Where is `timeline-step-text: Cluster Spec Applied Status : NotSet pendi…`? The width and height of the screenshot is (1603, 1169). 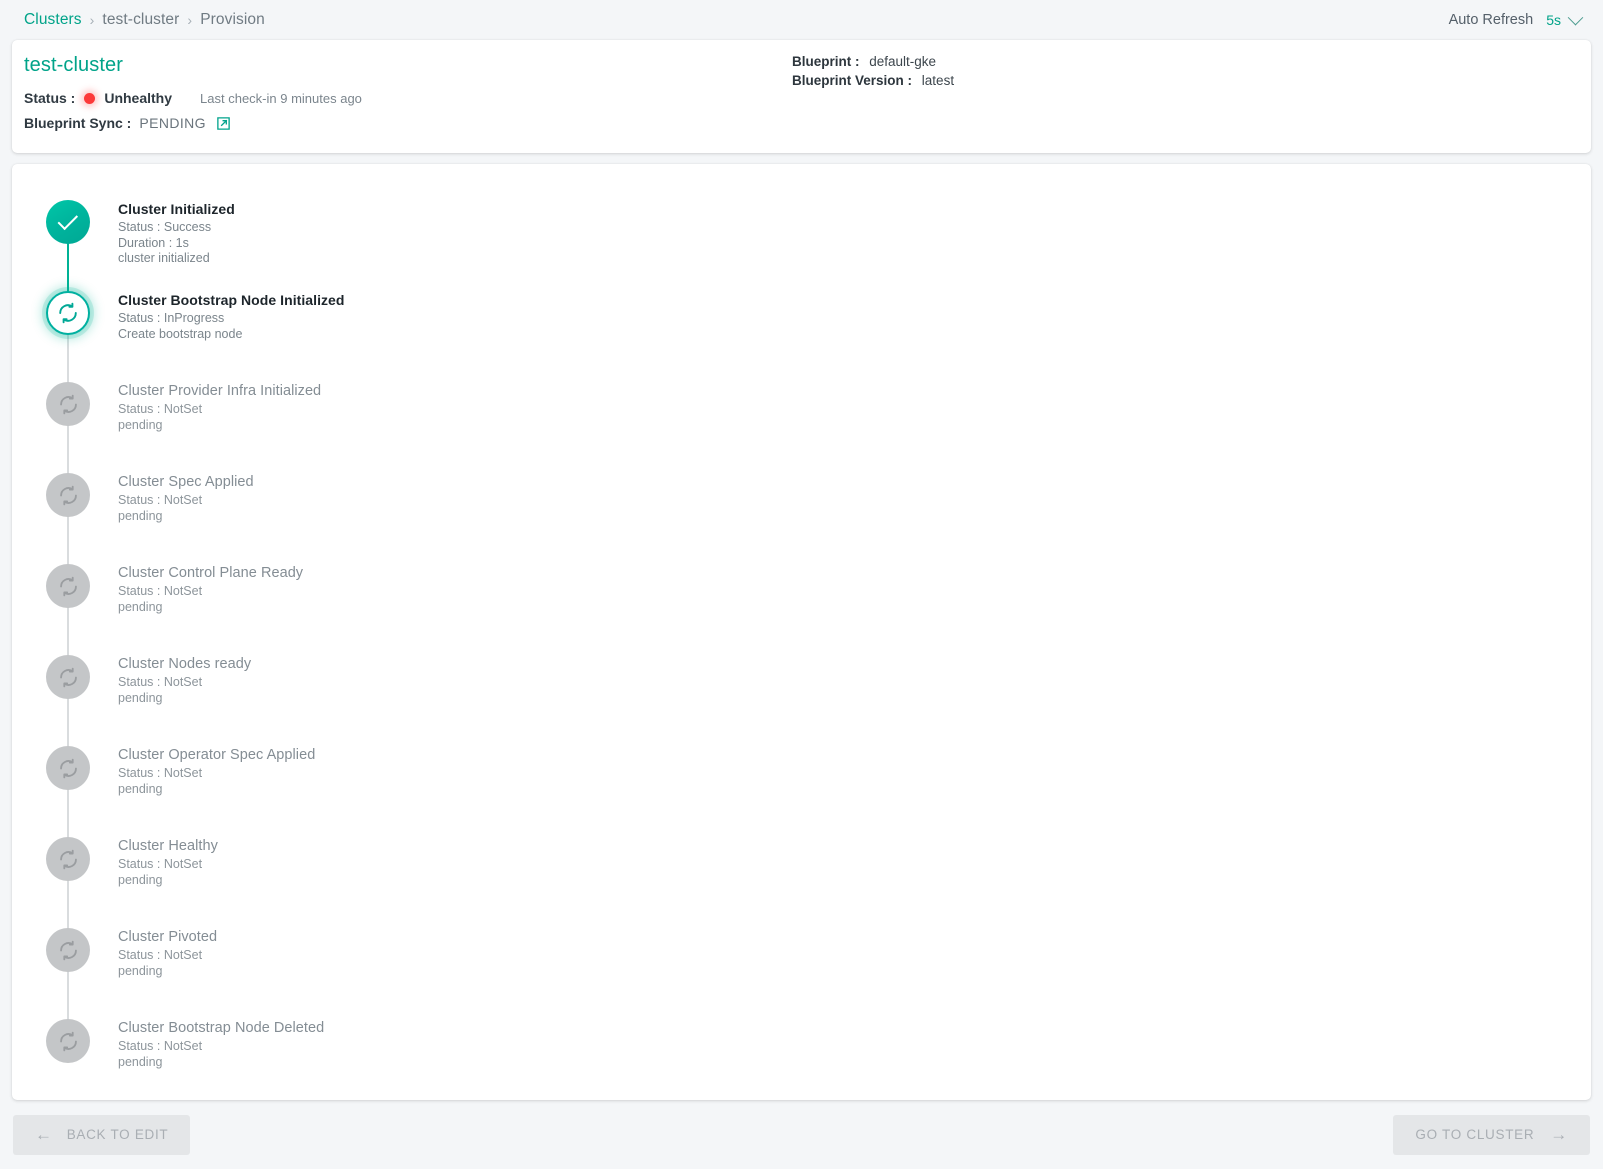
timeline-step-text: Cluster Spec Applied Status : NotSet pendi… is located at coordinates (186, 498).